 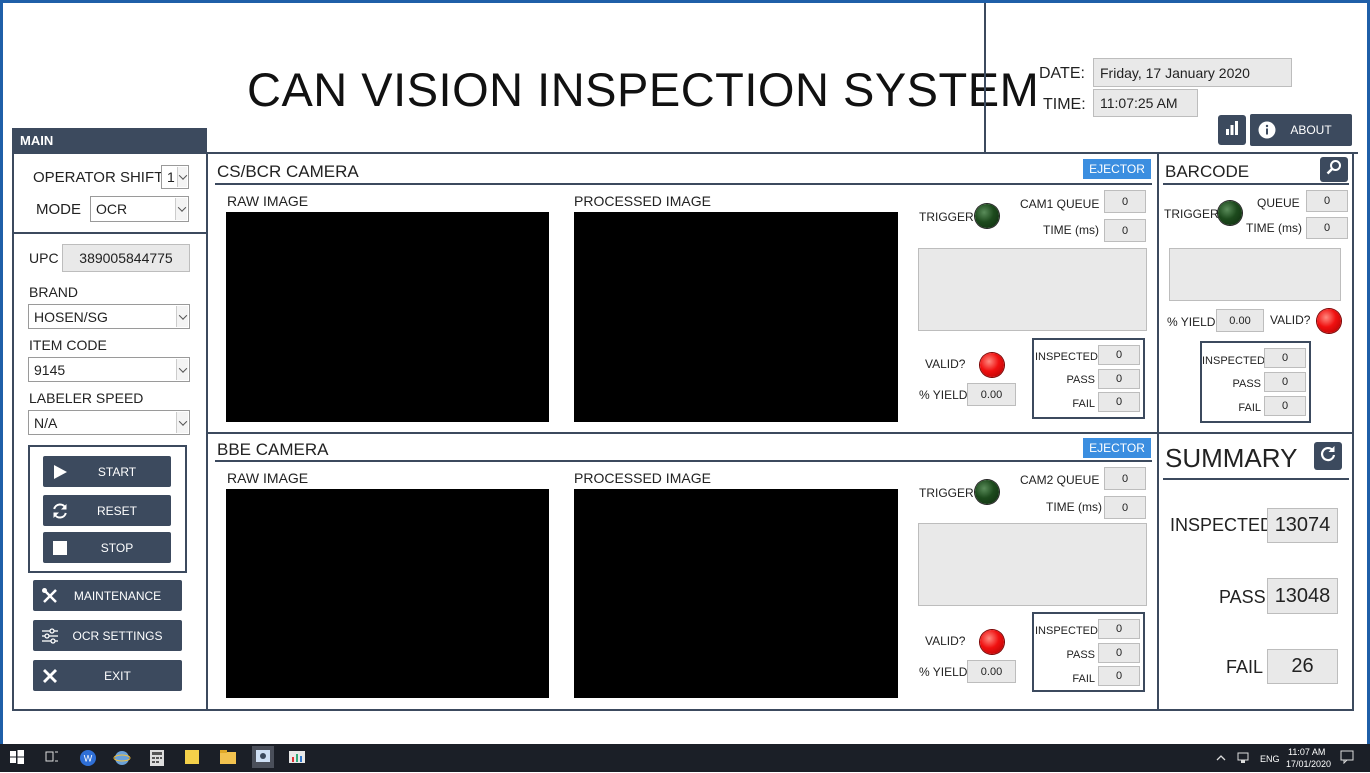 What do you see at coordinates (1191, 214) in the screenshot?
I see `barcode-trigger-label: TRIGGER` at bounding box center [1191, 214].